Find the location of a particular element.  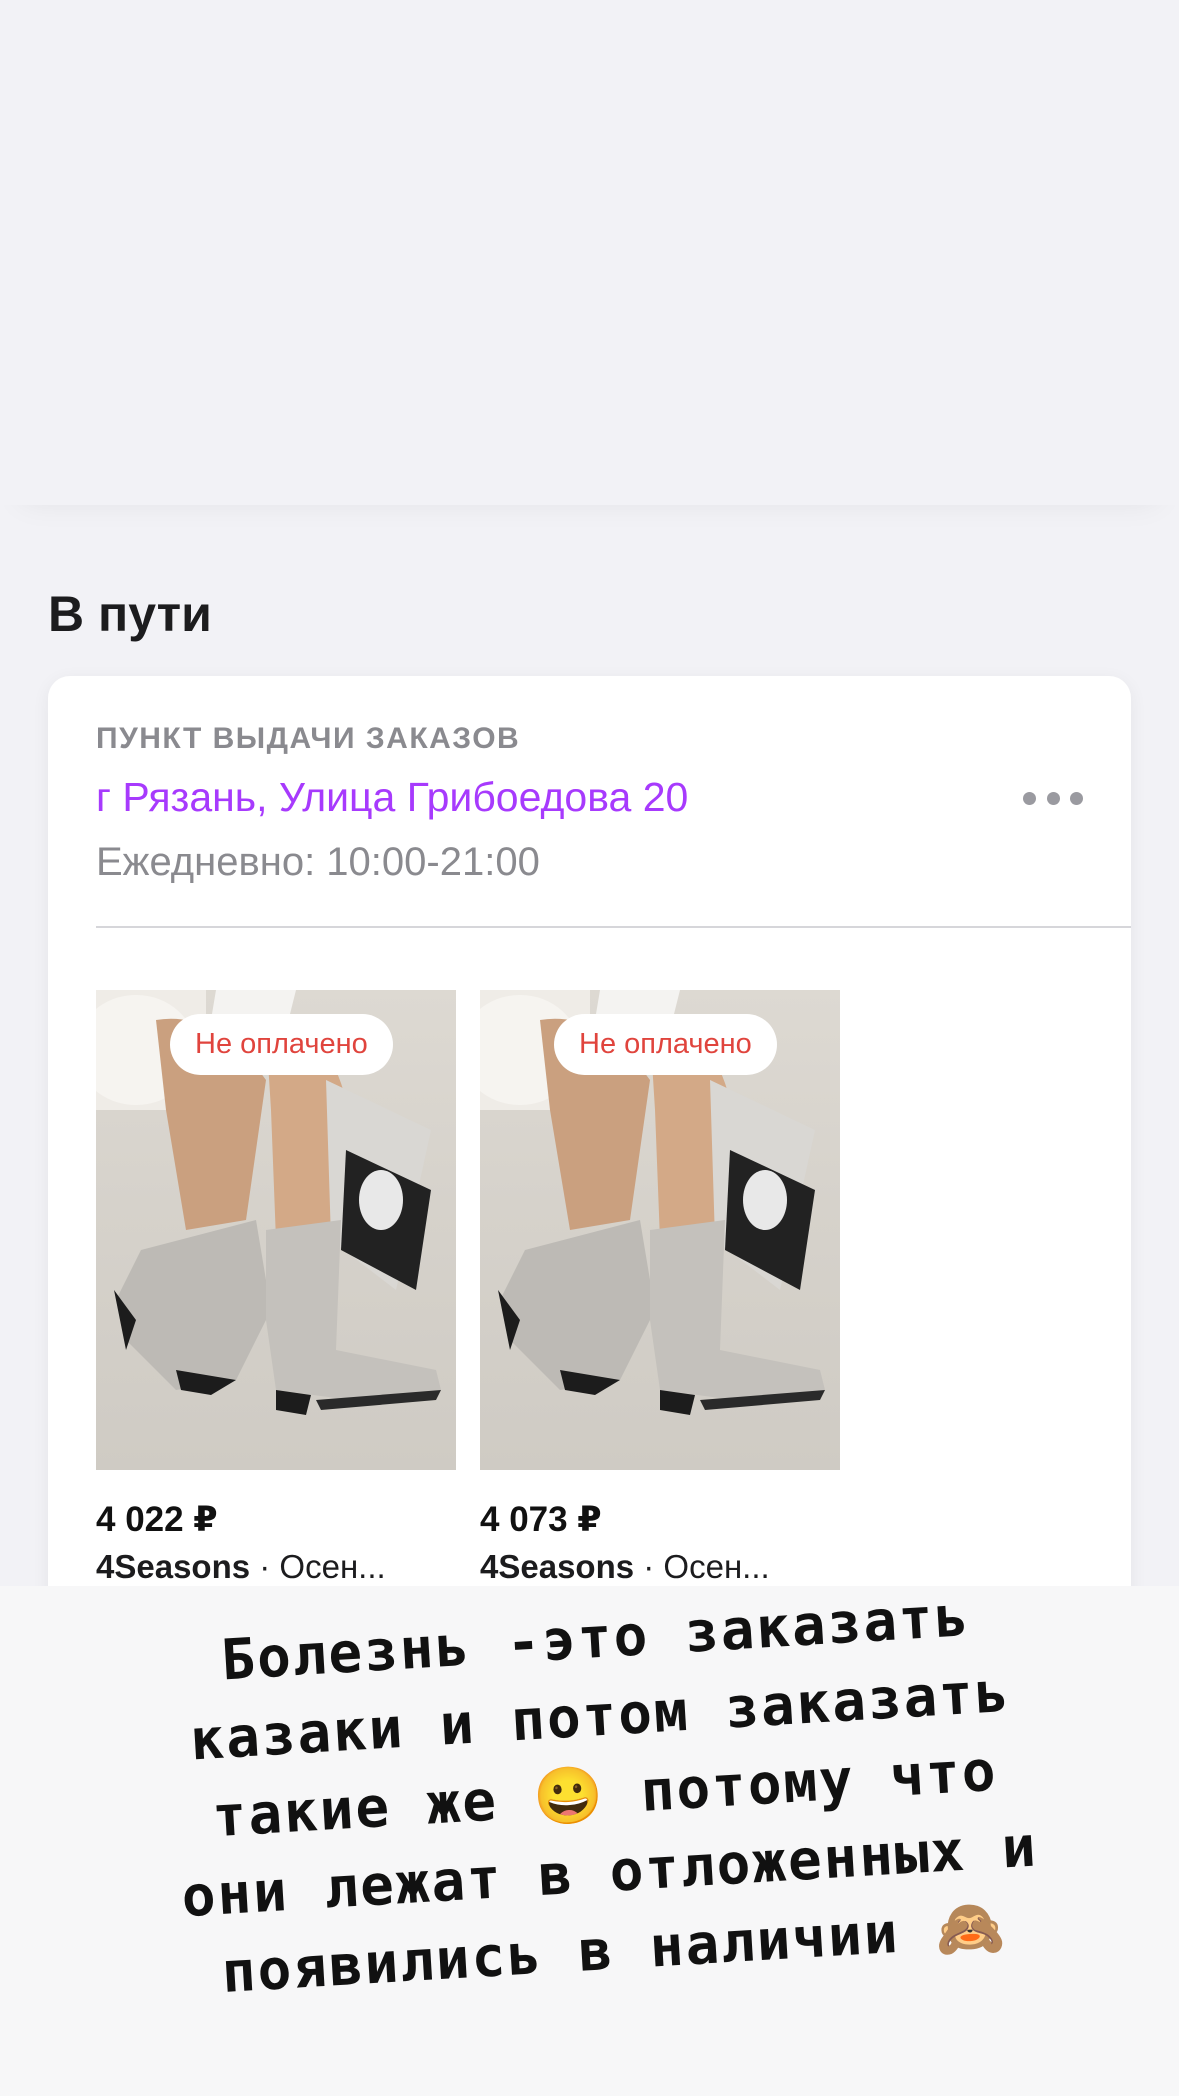

product-price: 4 022 ₽ is located at coordinates (157, 1519).